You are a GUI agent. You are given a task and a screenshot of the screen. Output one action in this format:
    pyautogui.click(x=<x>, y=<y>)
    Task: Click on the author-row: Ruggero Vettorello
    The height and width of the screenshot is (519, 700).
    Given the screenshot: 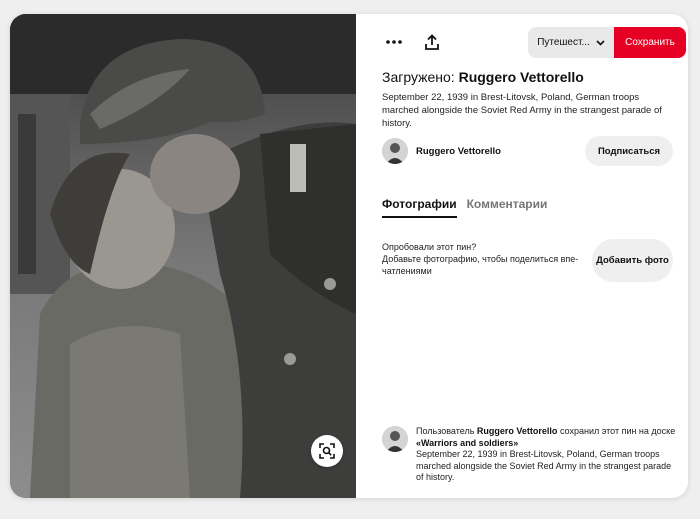 What is the action you would take?
    pyautogui.click(x=441, y=151)
    